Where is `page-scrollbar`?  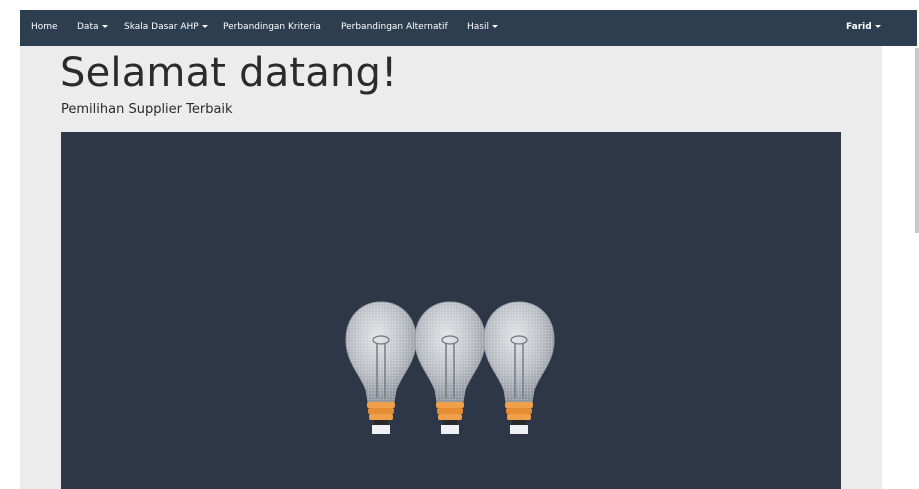 page-scrollbar is located at coordinates (917, 140).